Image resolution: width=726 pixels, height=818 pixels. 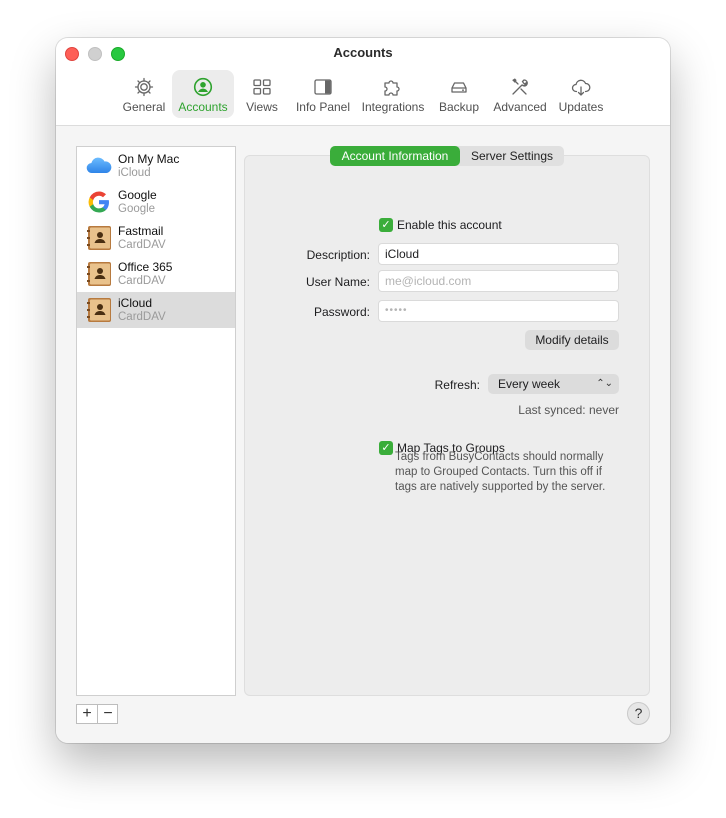 I want to click on account-item-icloud: iCloud CardDAV, so click(x=156, y=310).